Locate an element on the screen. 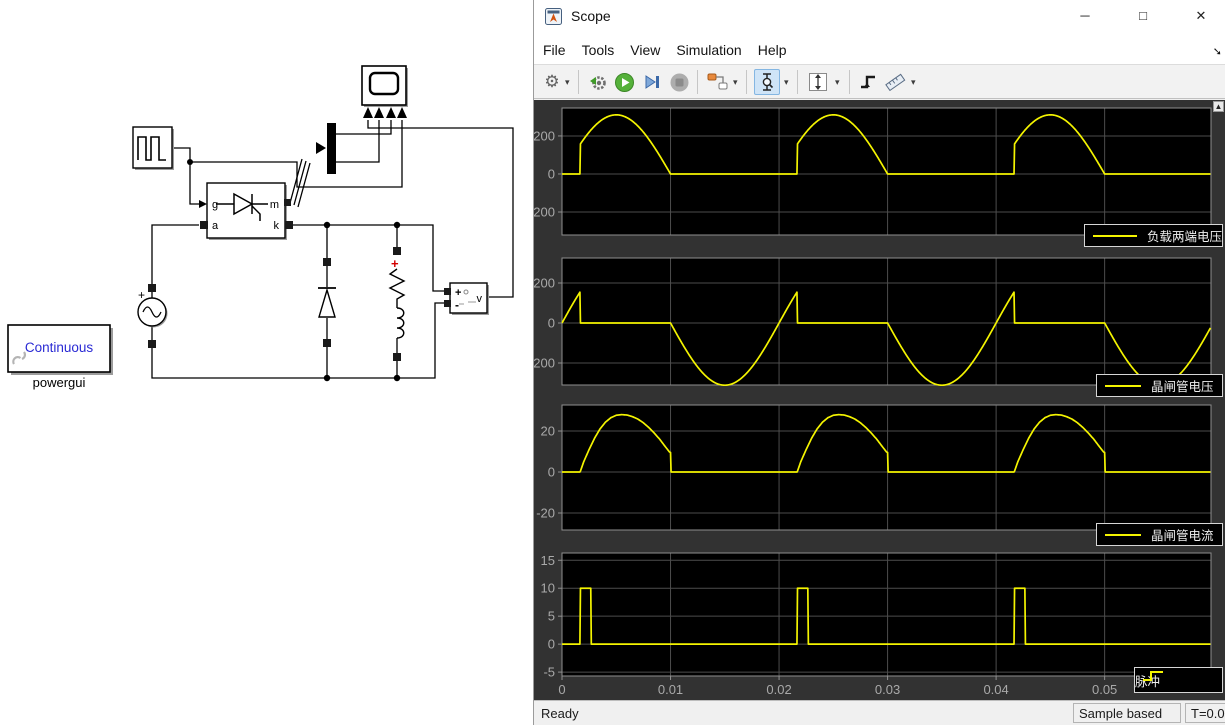 Image resolution: width=1225 pixels, height=725 pixels. scope-app-icon is located at coordinates (553, 16).